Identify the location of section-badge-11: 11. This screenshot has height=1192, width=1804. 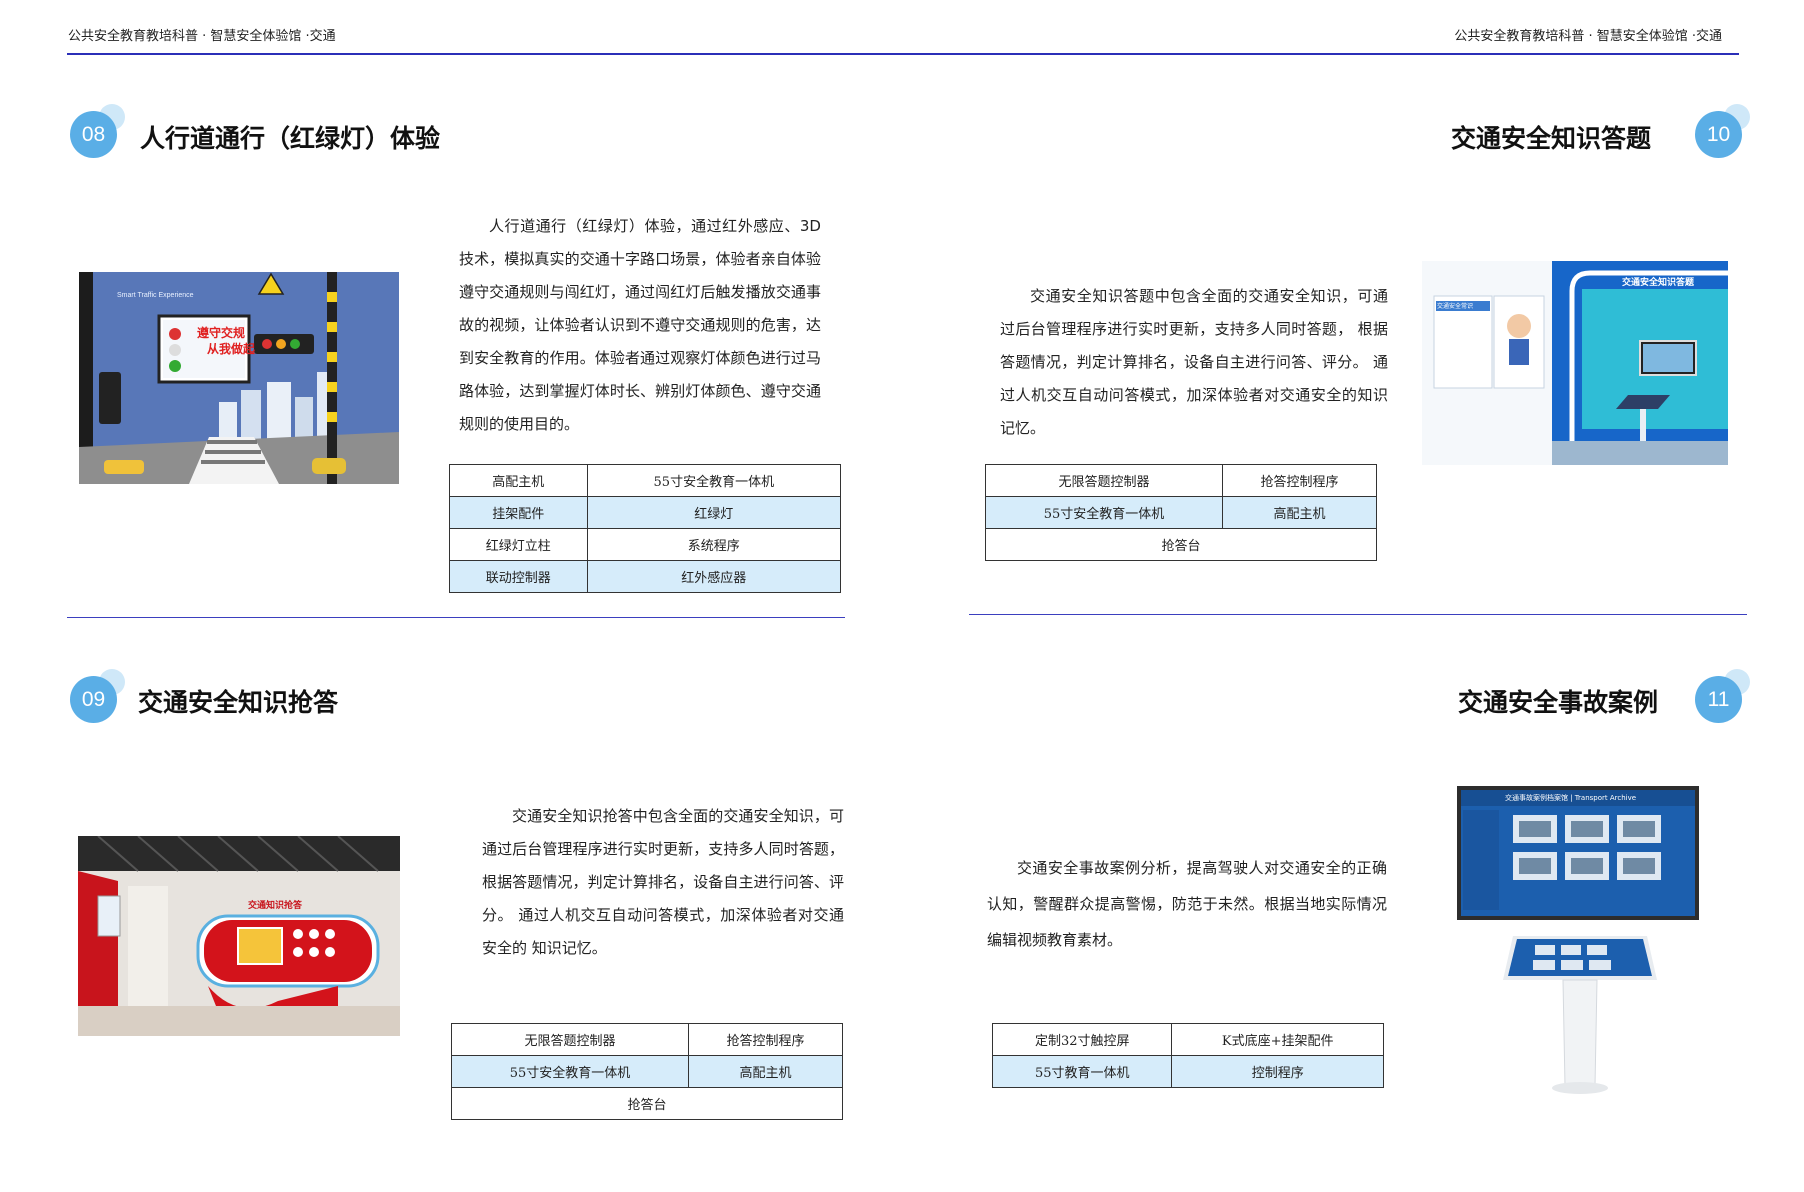
(1722, 696).